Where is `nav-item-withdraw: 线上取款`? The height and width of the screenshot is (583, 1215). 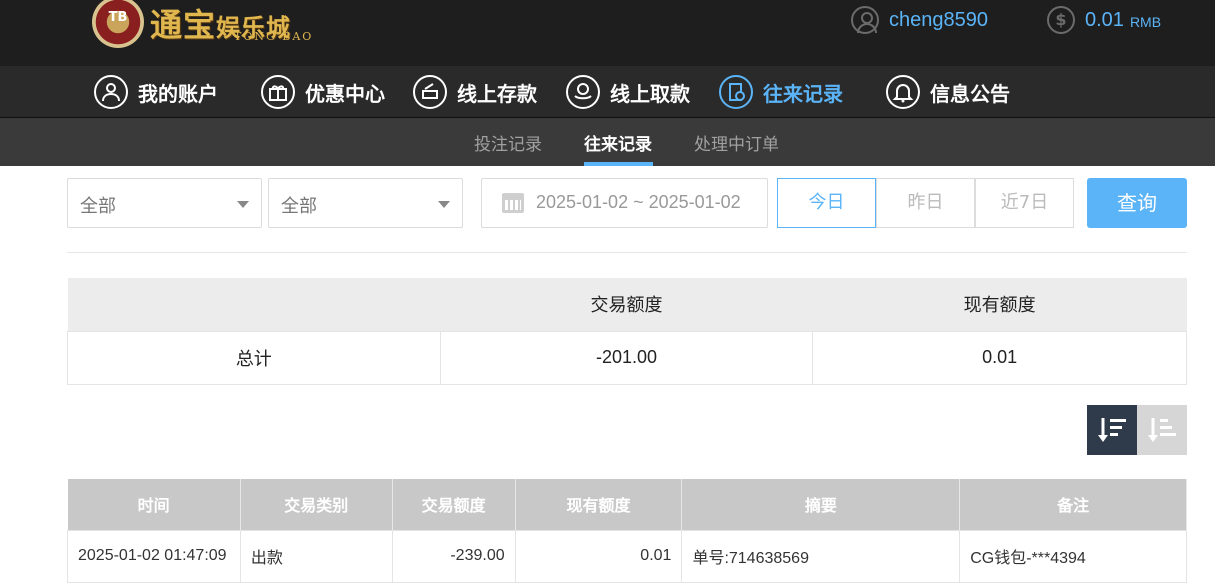
nav-item-withdraw: 线上取款 is located at coordinates (628, 92).